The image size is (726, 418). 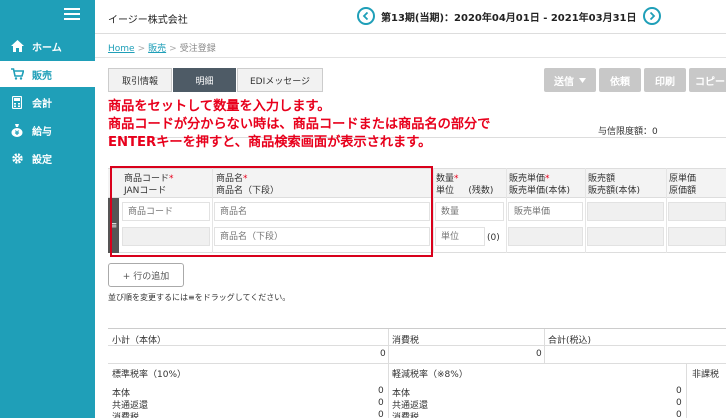 What do you see at coordinates (280, 80) in the screenshot?
I see `tab-edi-message: EDIメッセージ` at bounding box center [280, 80].